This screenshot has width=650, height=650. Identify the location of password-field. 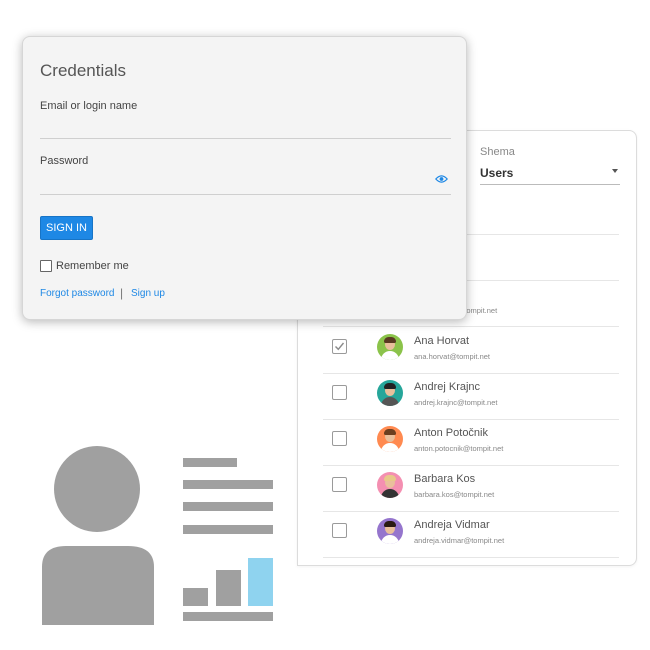
(237, 183).